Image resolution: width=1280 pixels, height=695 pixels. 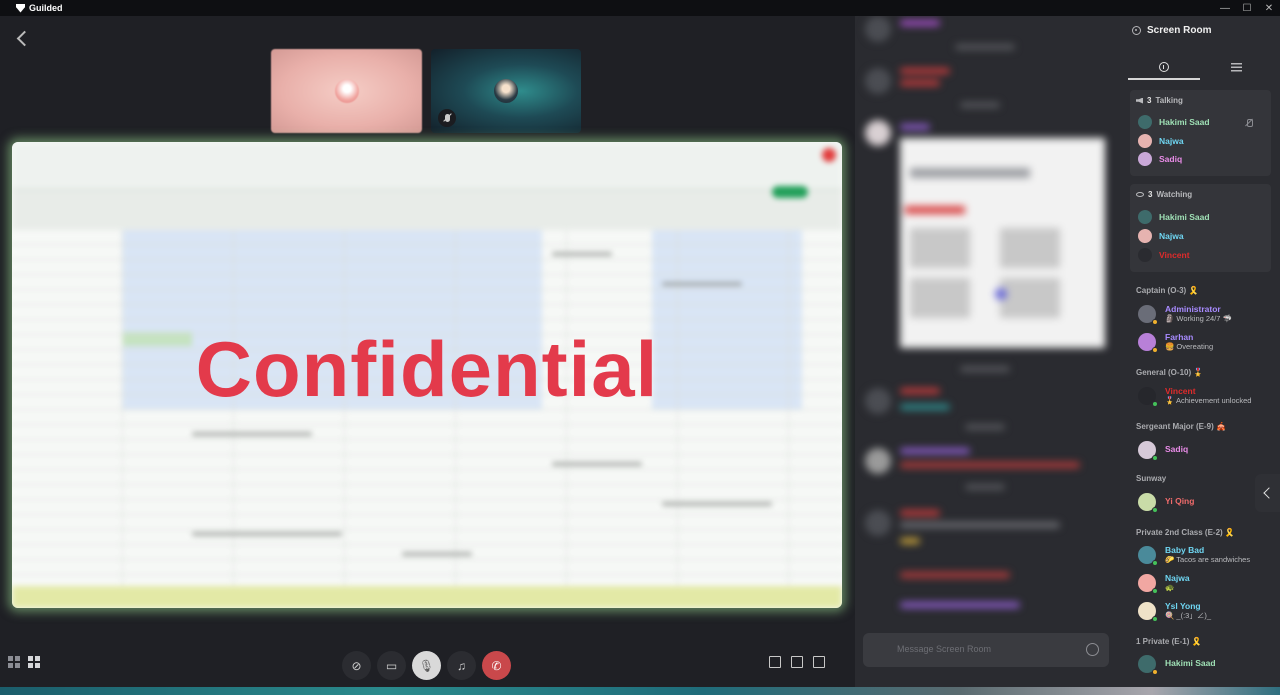 What do you see at coordinates (944, 649) in the screenshot?
I see `chat-input-placeholder: Message Screen Room` at bounding box center [944, 649].